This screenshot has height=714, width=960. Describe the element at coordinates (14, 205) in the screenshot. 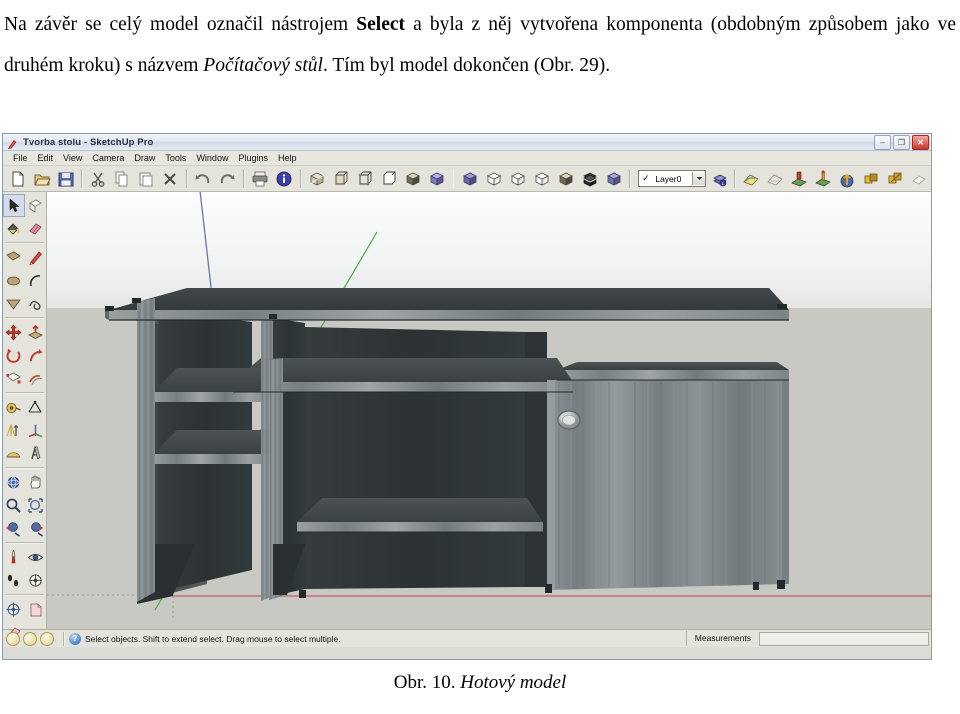

I see `select-arrow-icon` at that location.